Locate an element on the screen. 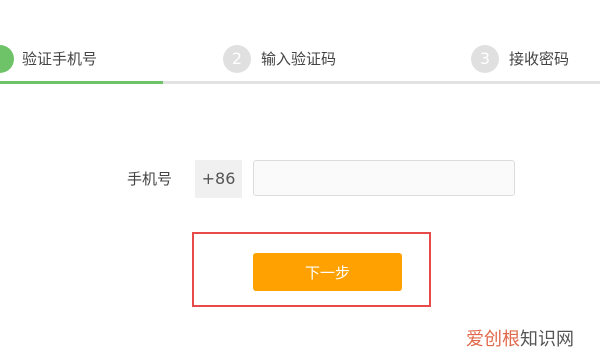  step-2-circle: 2 is located at coordinates (237, 59).